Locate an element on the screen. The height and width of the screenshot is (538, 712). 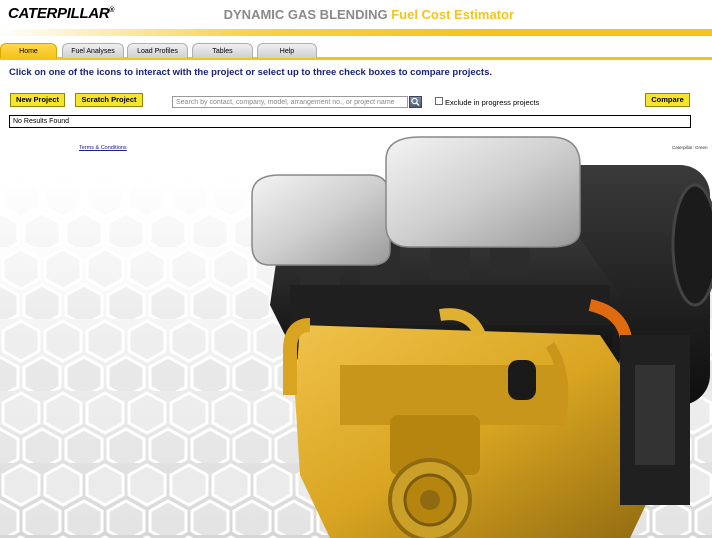
search-input is located at coordinates (290, 102).